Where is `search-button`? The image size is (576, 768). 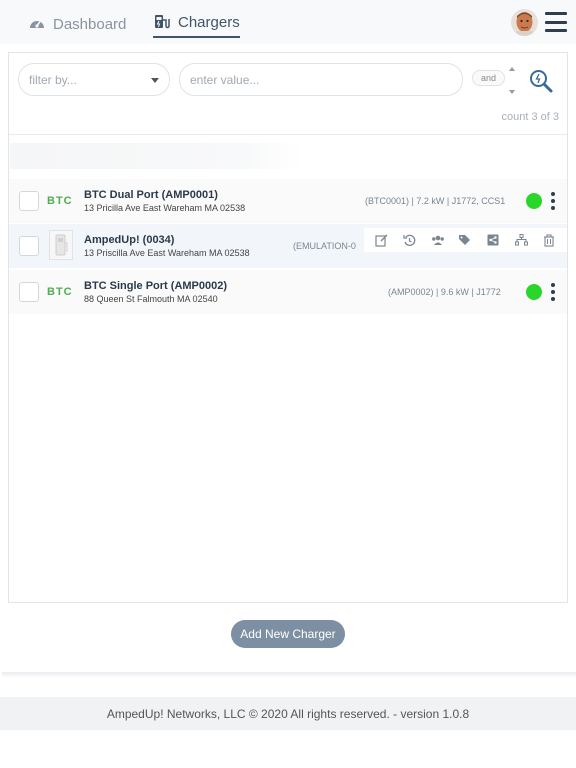 search-button is located at coordinates (541, 81).